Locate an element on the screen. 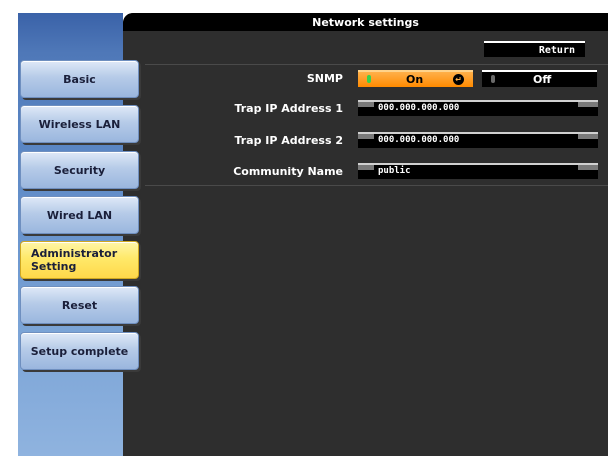 This screenshot has height=456, width=608. sidebar-item-label: Security is located at coordinates (79, 170).